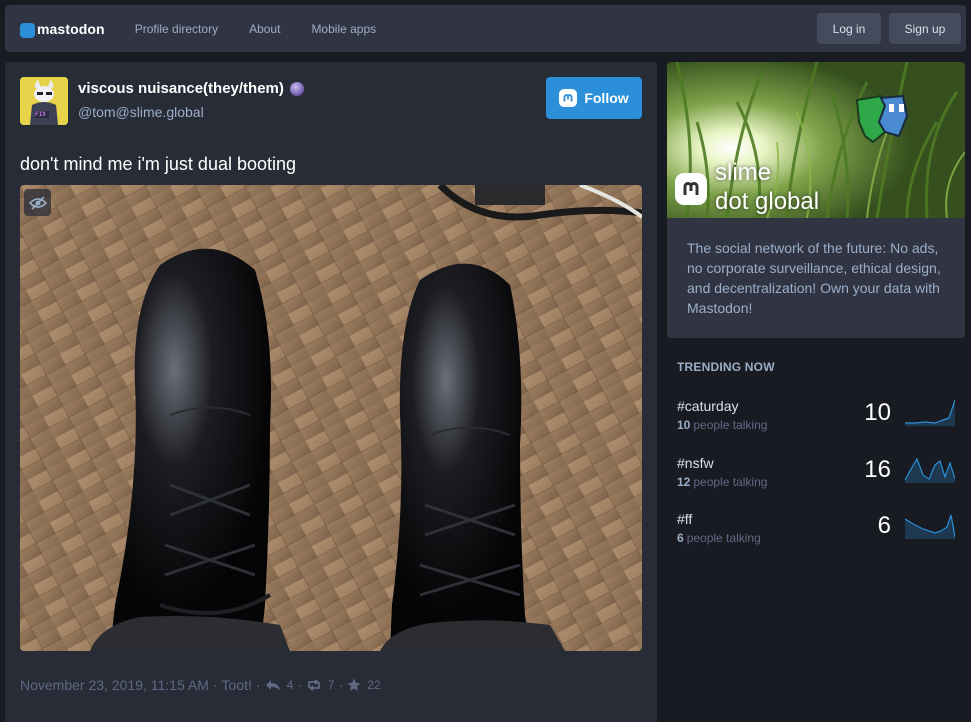 Image resolution: width=971 pixels, height=722 pixels. I want to click on trend-item: #ff 6 people talking 6, so click(816, 533).